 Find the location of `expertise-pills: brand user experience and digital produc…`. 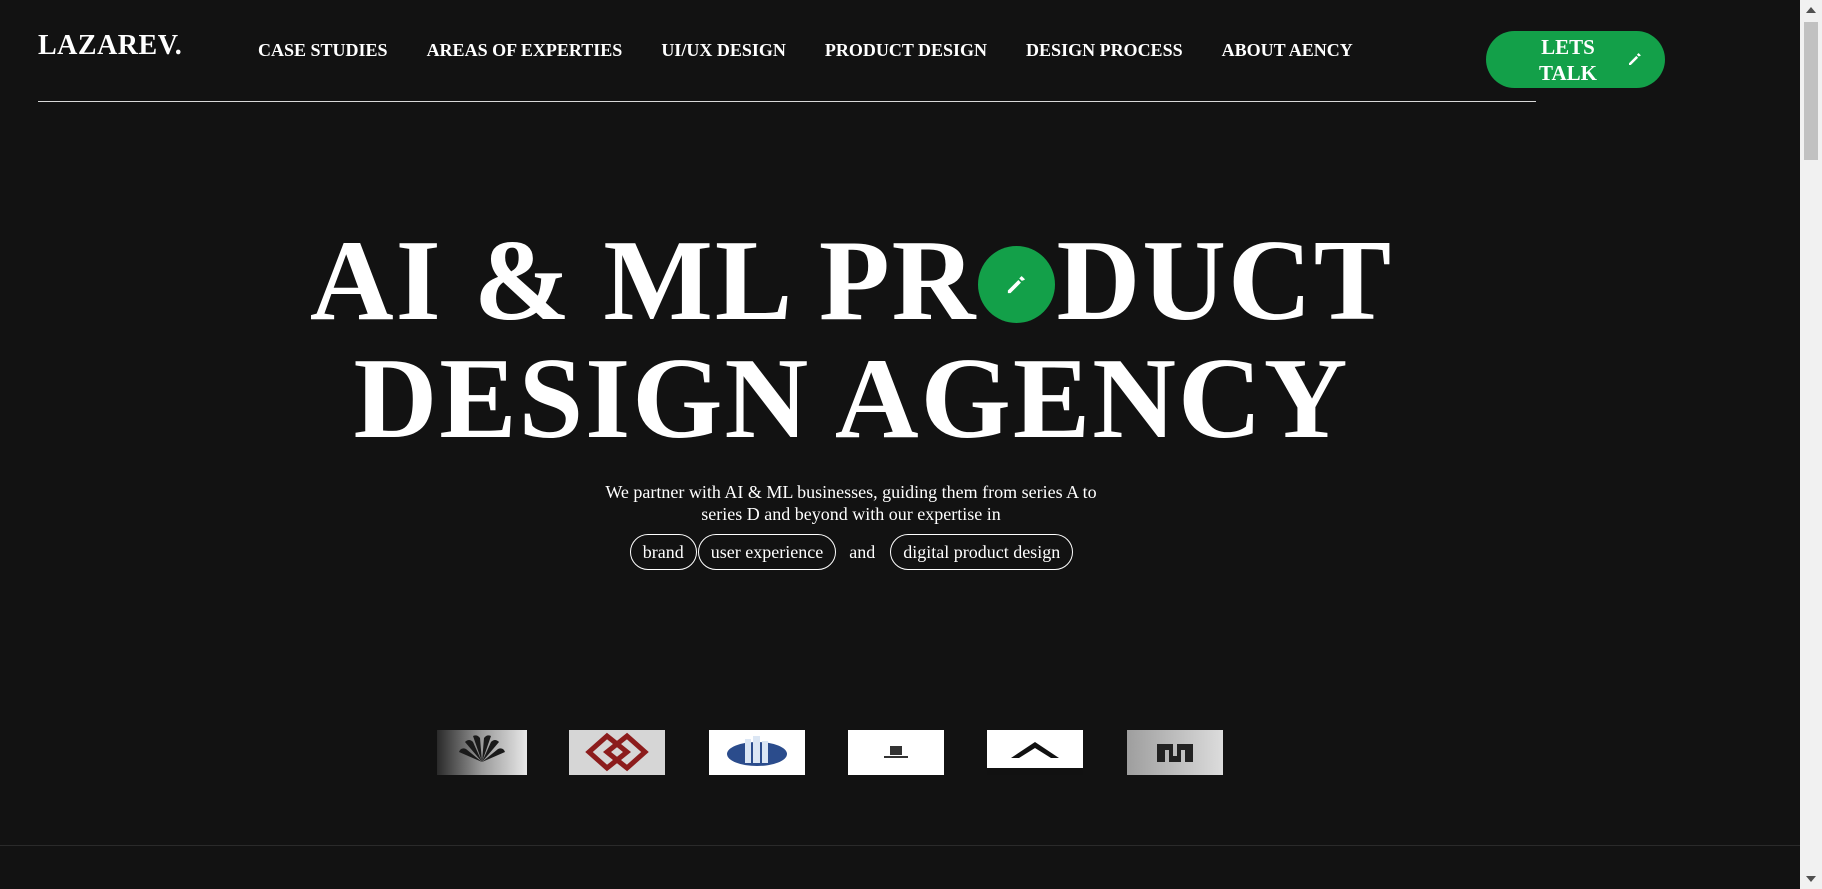

expertise-pills: brand user experience and digital produc… is located at coordinates (851, 552).